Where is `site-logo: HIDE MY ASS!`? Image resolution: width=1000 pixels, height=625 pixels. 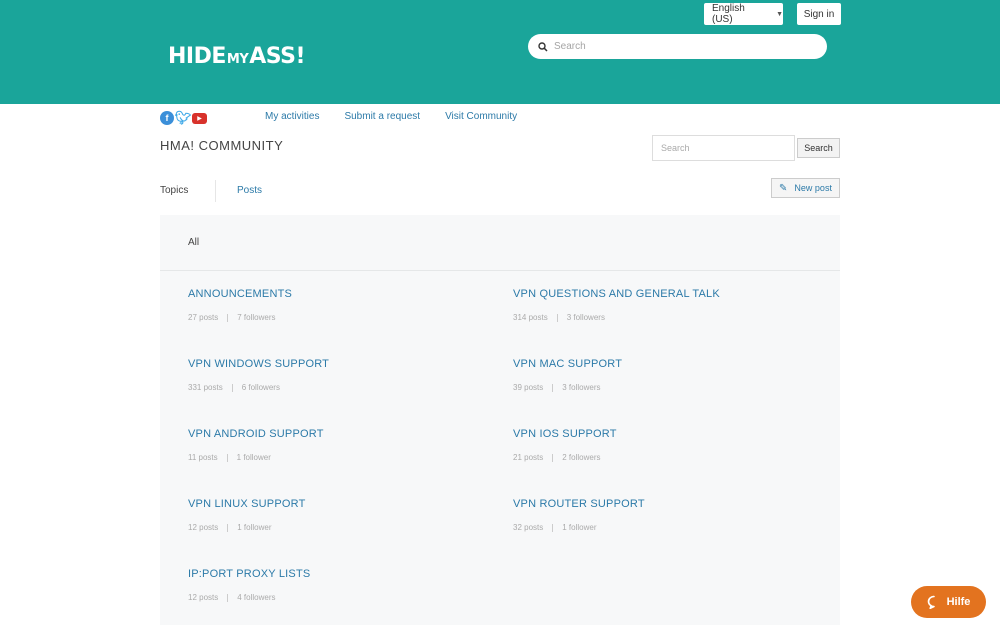
site-logo: HIDE MY ASS! is located at coordinates (237, 56).